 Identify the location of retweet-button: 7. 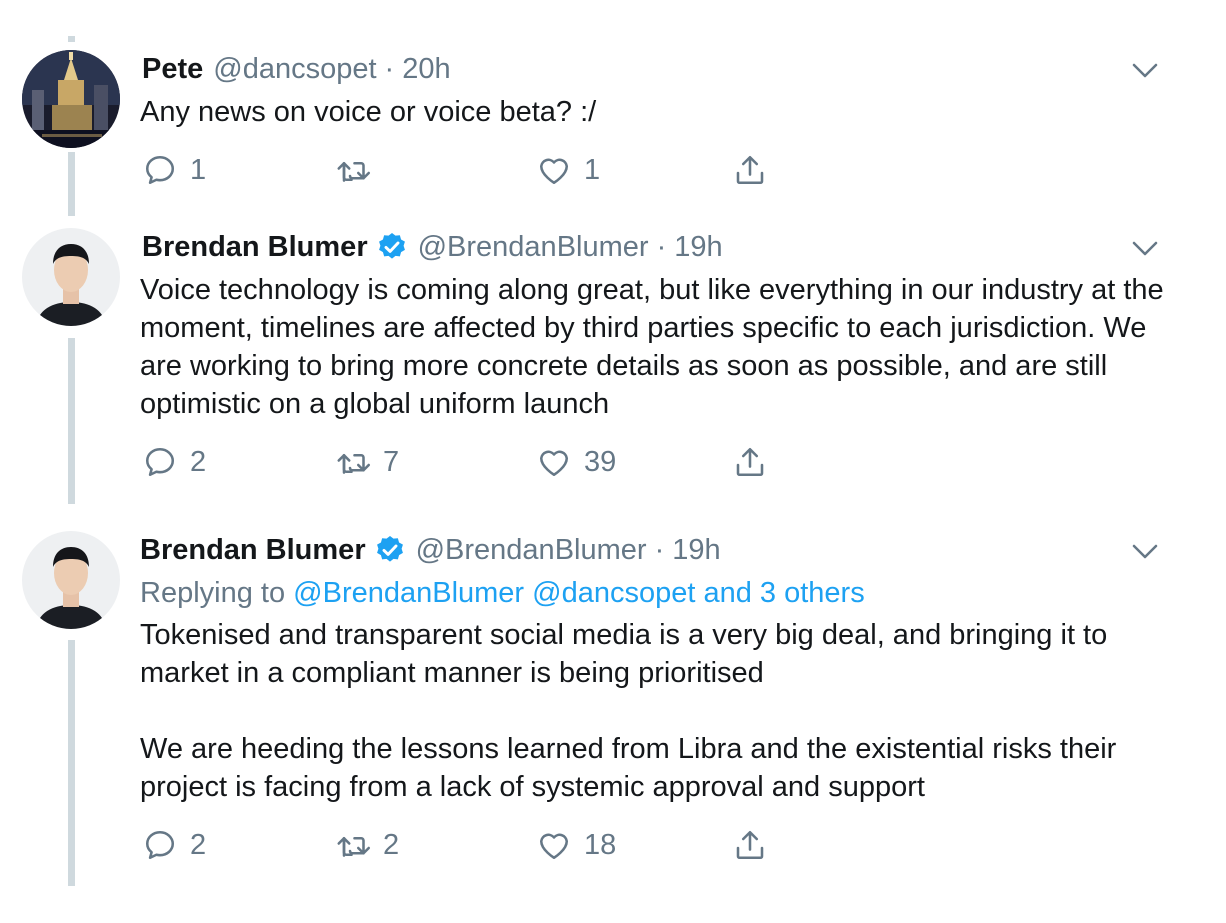
(367, 462).